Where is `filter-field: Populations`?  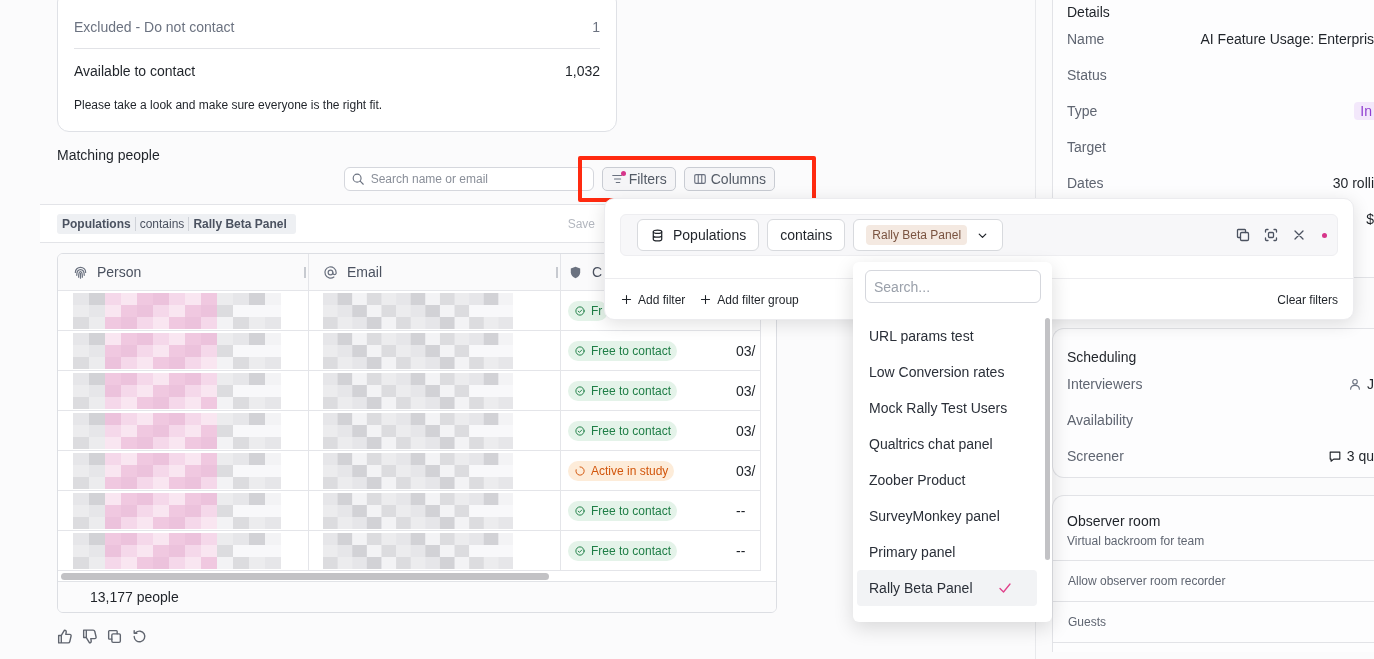
filter-field: Populations is located at coordinates (98, 223).